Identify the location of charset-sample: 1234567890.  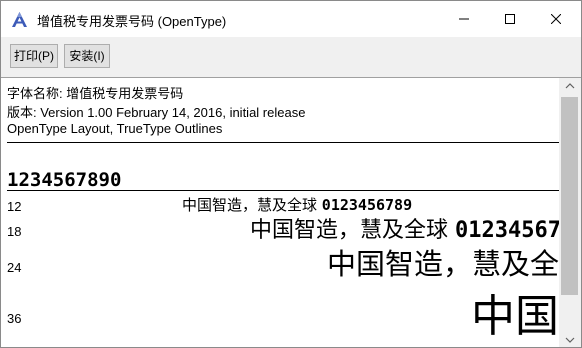
(64, 180).